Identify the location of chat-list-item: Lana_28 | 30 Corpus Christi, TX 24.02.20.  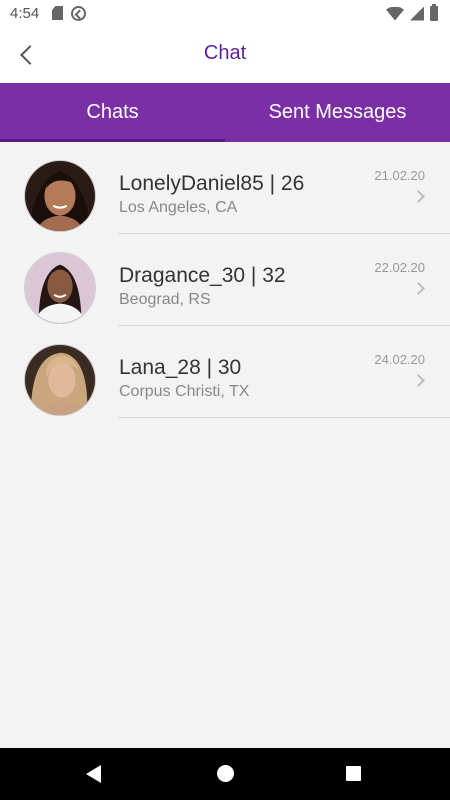
(225, 372).